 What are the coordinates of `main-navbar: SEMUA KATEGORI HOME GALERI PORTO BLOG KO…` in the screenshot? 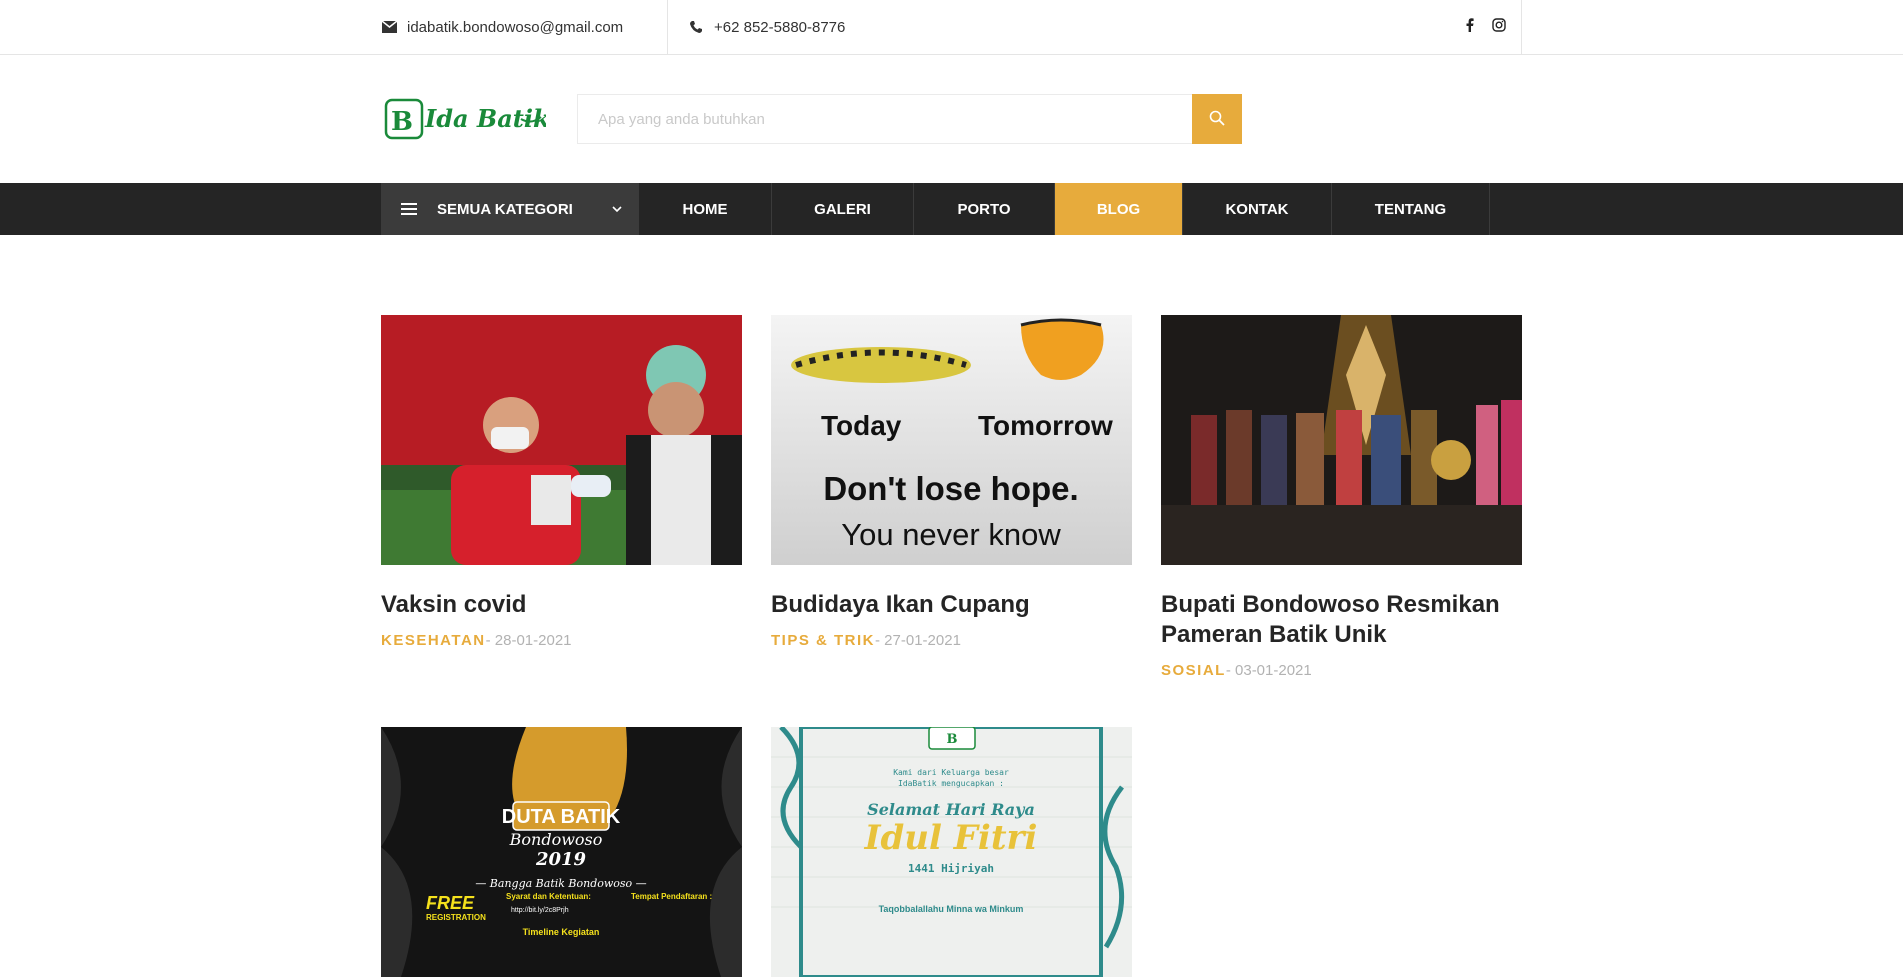 It's located at (951, 209).